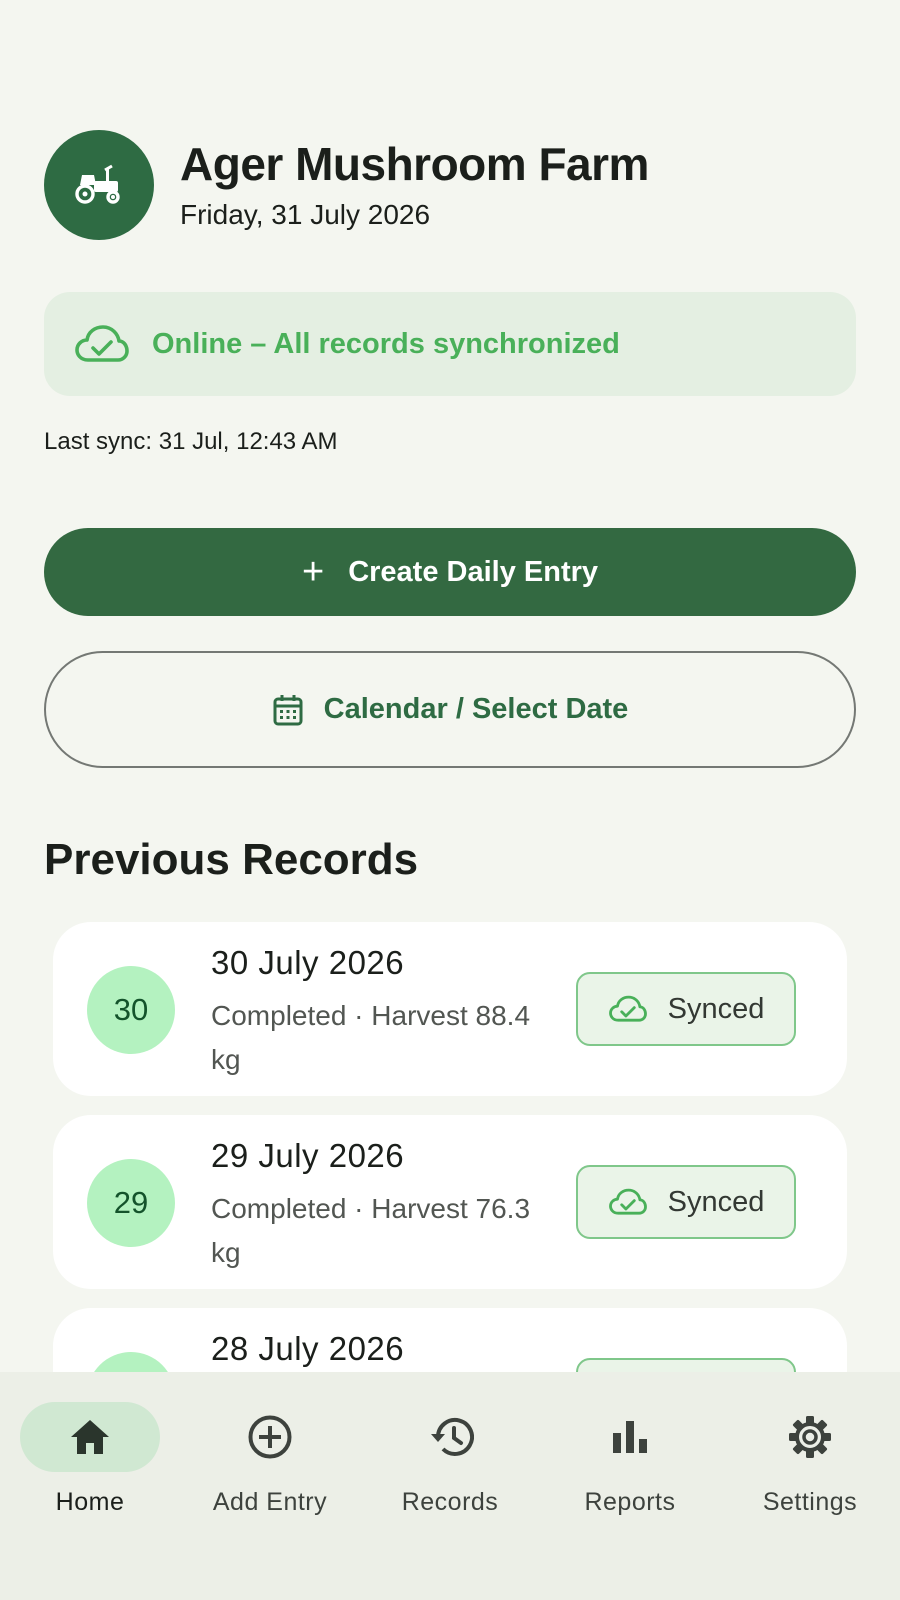 The height and width of the screenshot is (1600, 900). What do you see at coordinates (308, 962) in the screenshot?
I see `record-date: 30 July 2026` at bounding box center [308, 962].